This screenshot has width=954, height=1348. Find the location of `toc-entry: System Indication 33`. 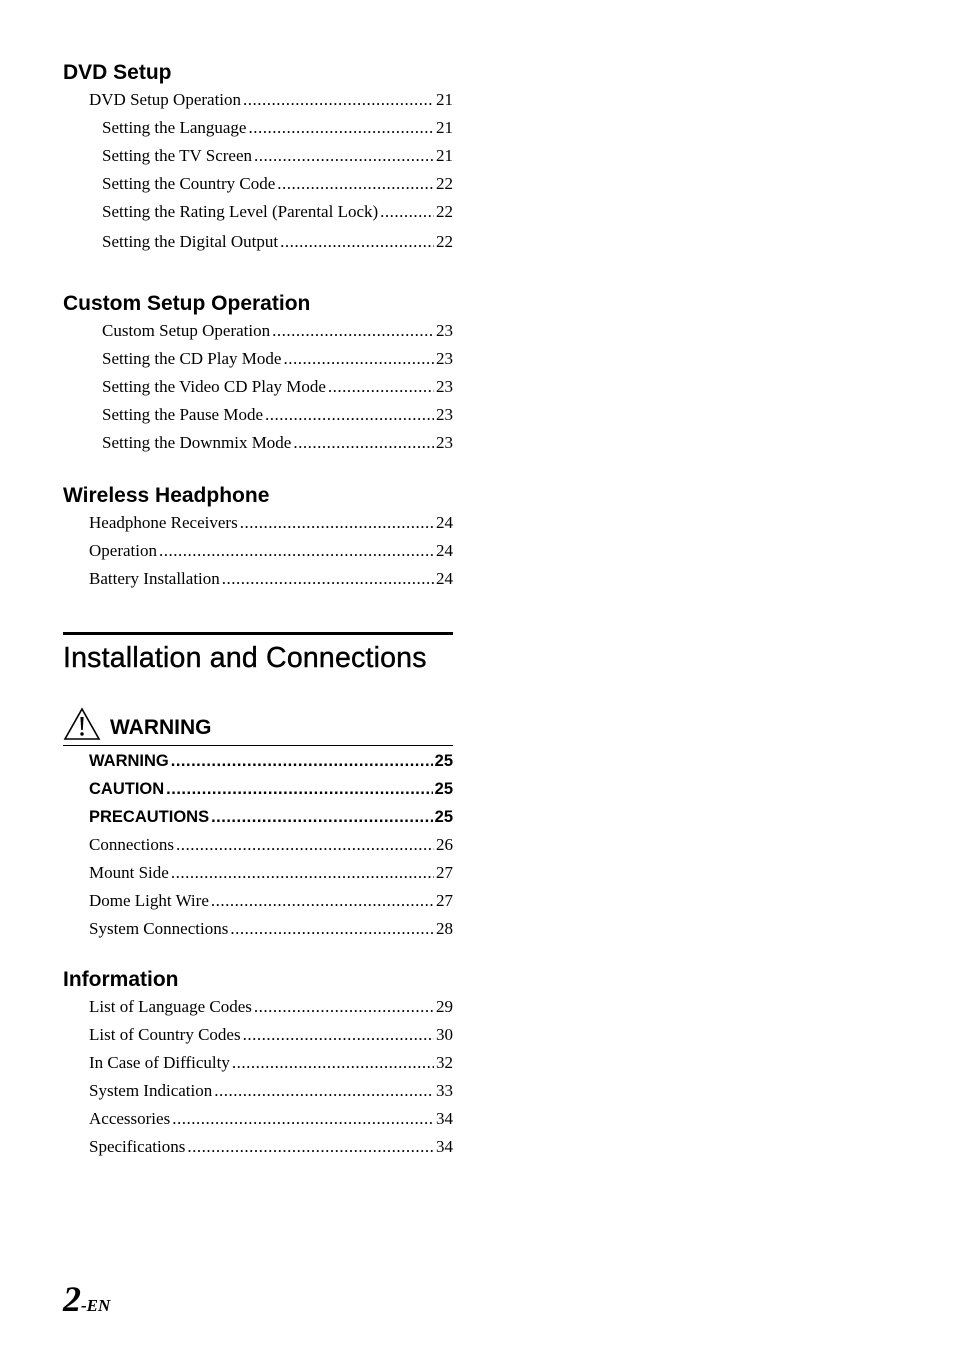

toc-entry: System Indication 33 is located at coordinates (258, 1091).